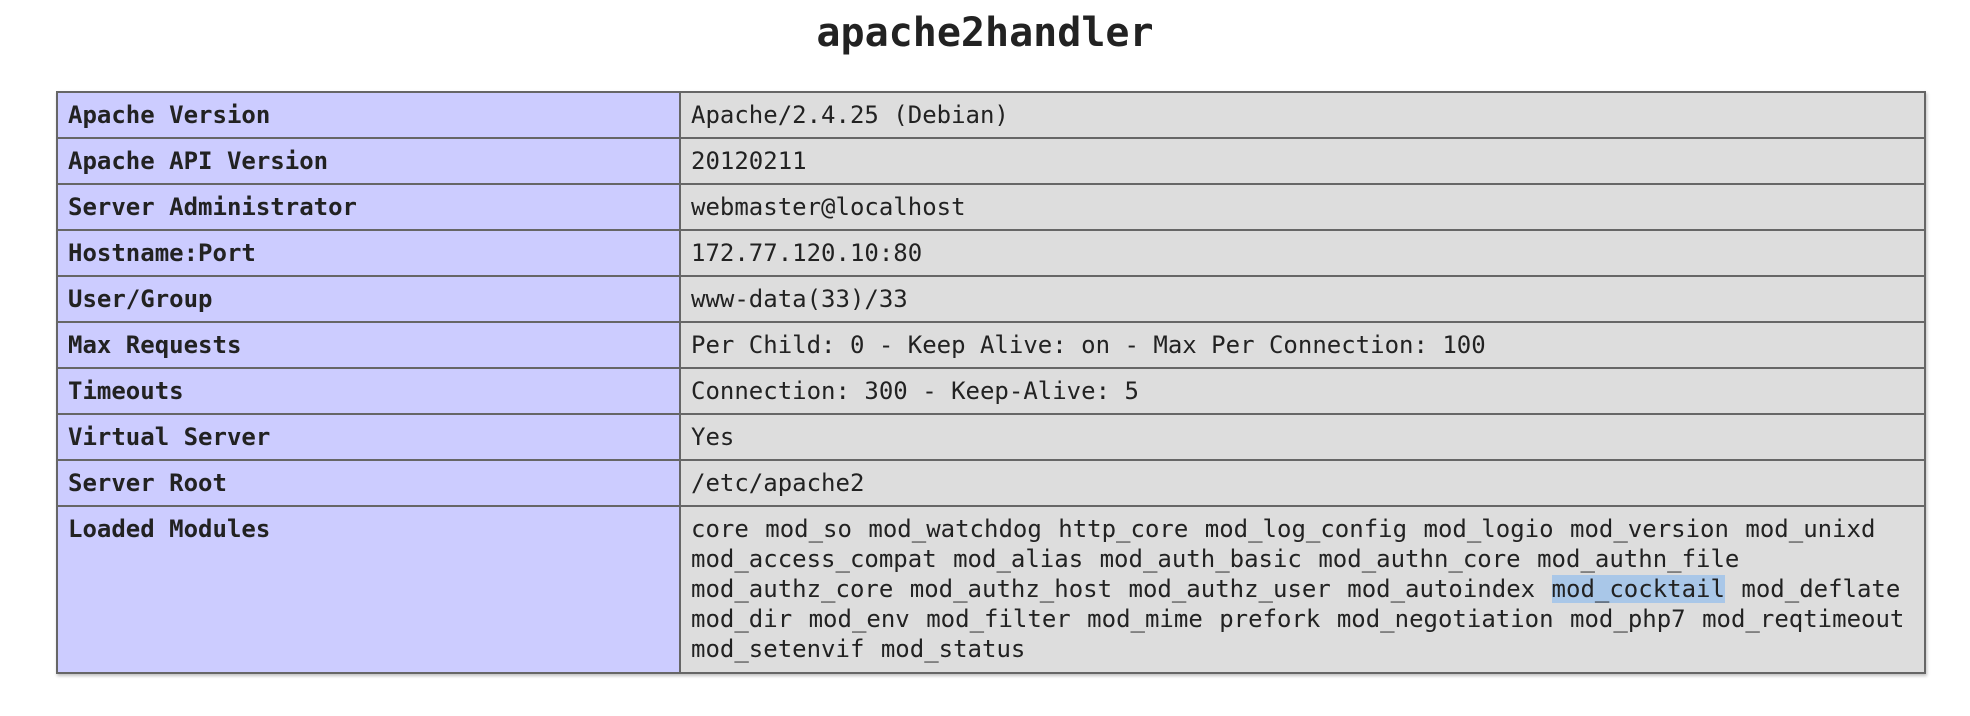 This screenshot has height=716, width=1970. Describe the element at coordinates (1123, 529) in the screenshot. I see `module-http-core: http_core` at that location.